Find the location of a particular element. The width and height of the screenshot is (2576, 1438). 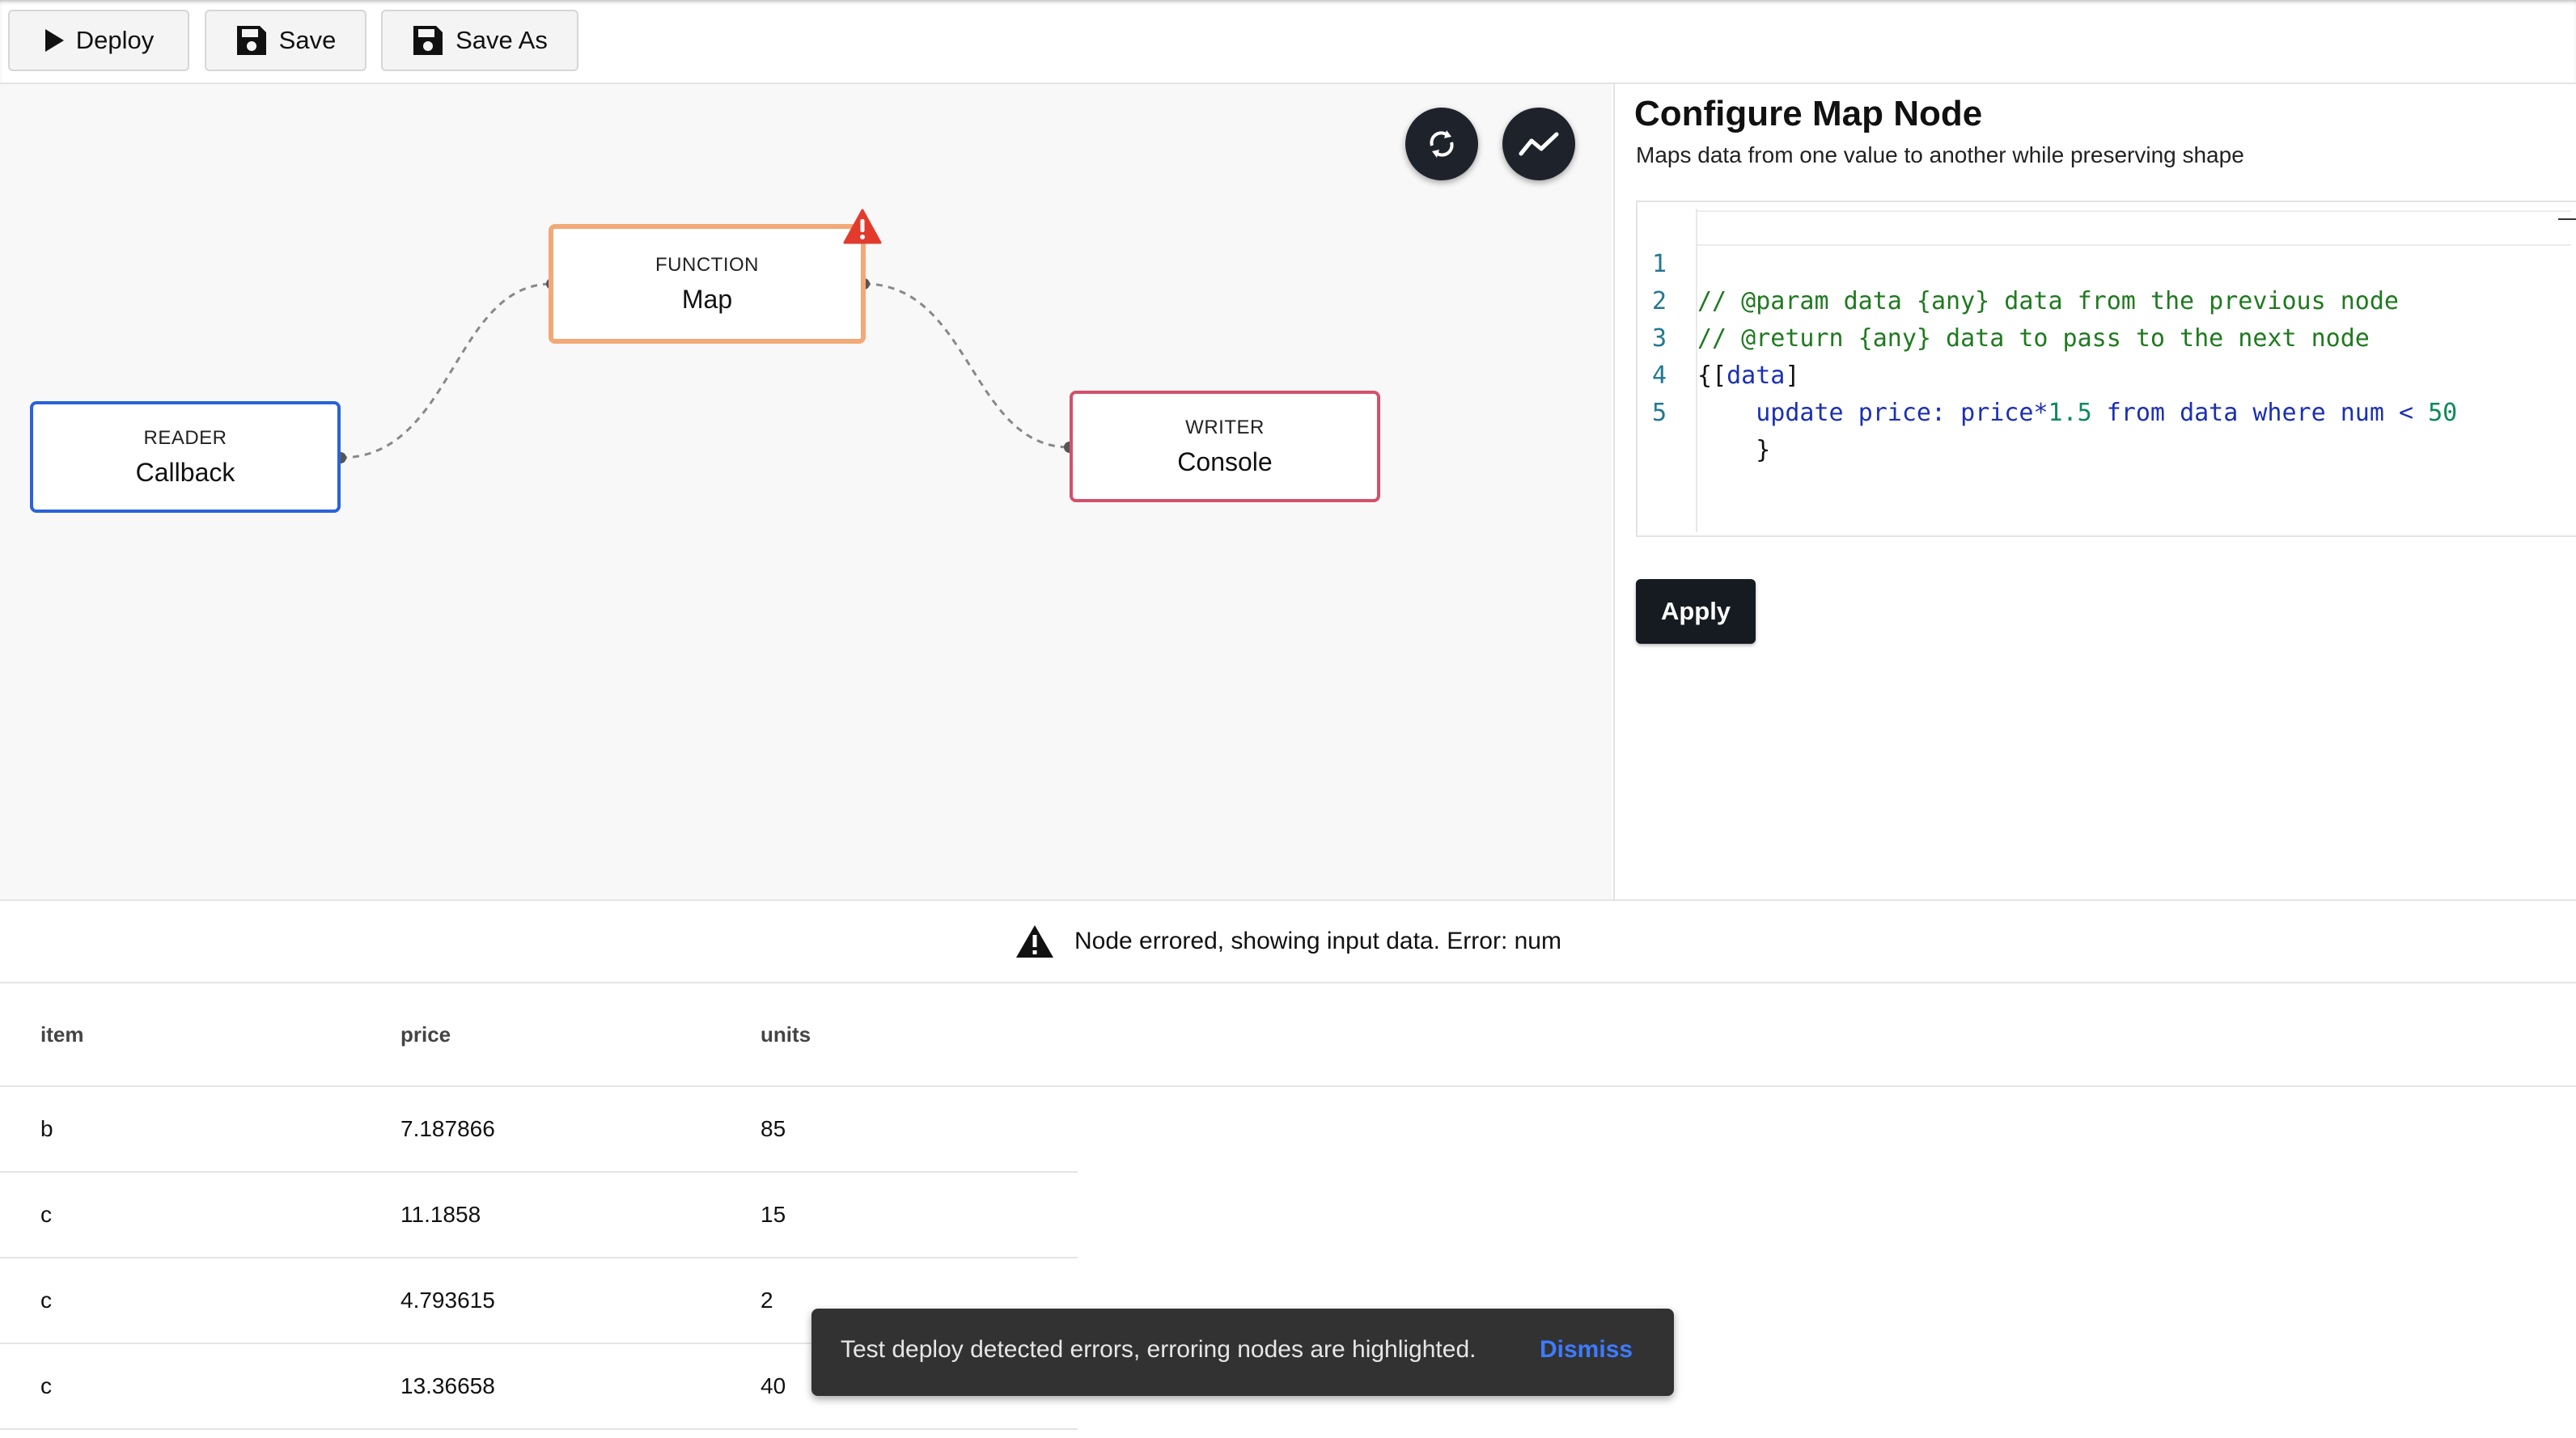

node-map: FUNCTION Map is located at coordinates (707, 284).